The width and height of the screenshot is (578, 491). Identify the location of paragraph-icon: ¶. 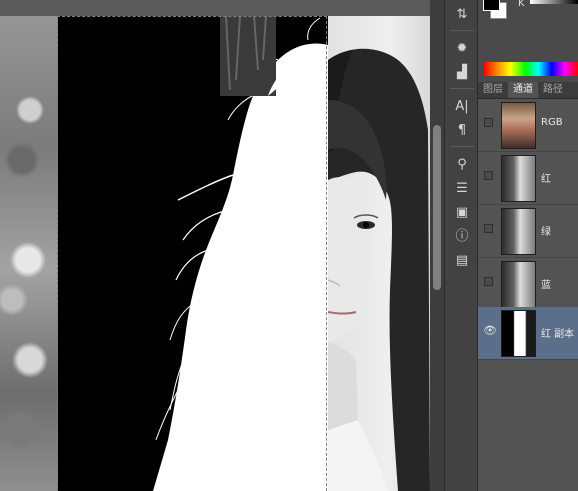
(462, 131).